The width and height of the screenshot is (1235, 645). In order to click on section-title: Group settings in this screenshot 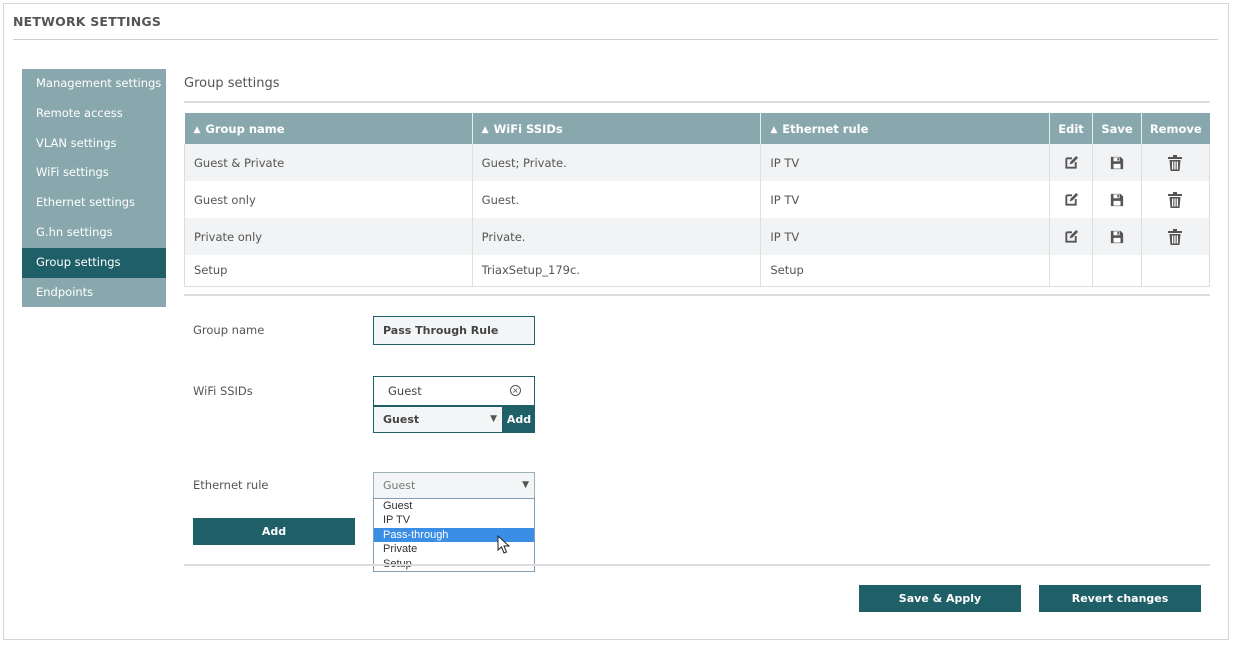, I will do `click(232, 83)`.